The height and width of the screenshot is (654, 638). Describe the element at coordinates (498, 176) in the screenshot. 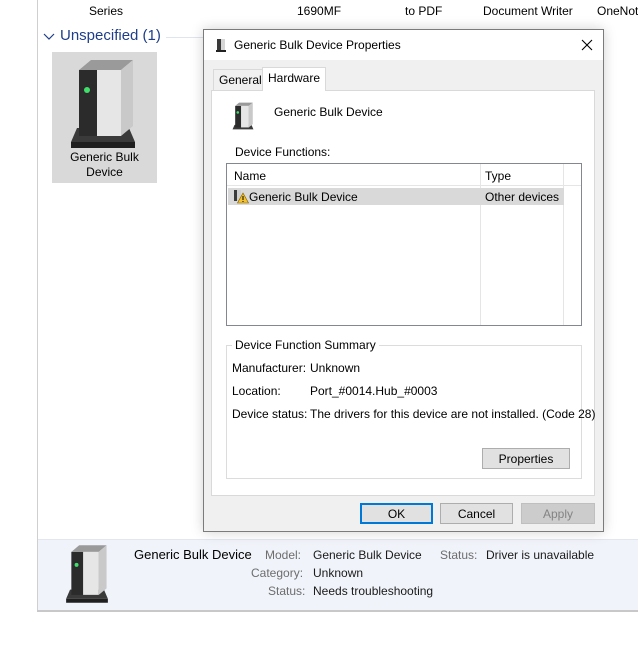

I see `column-header-type: Type` at that location.